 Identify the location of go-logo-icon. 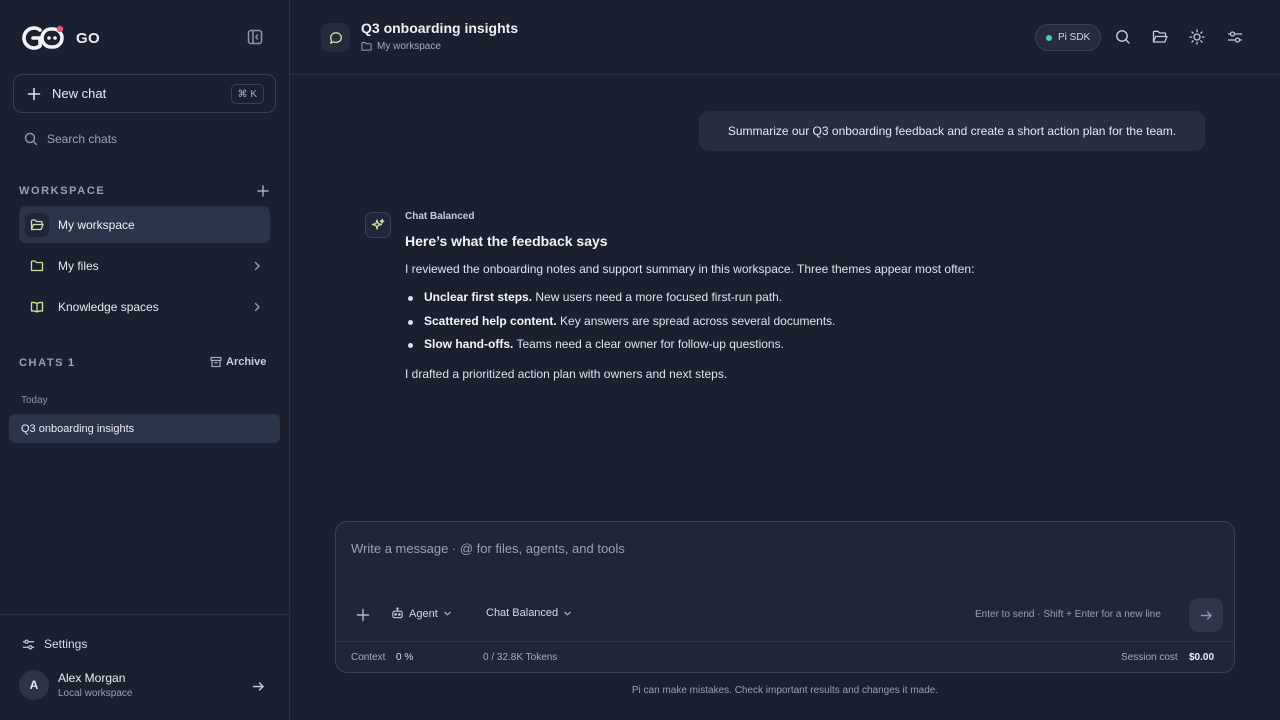
(44, 38).